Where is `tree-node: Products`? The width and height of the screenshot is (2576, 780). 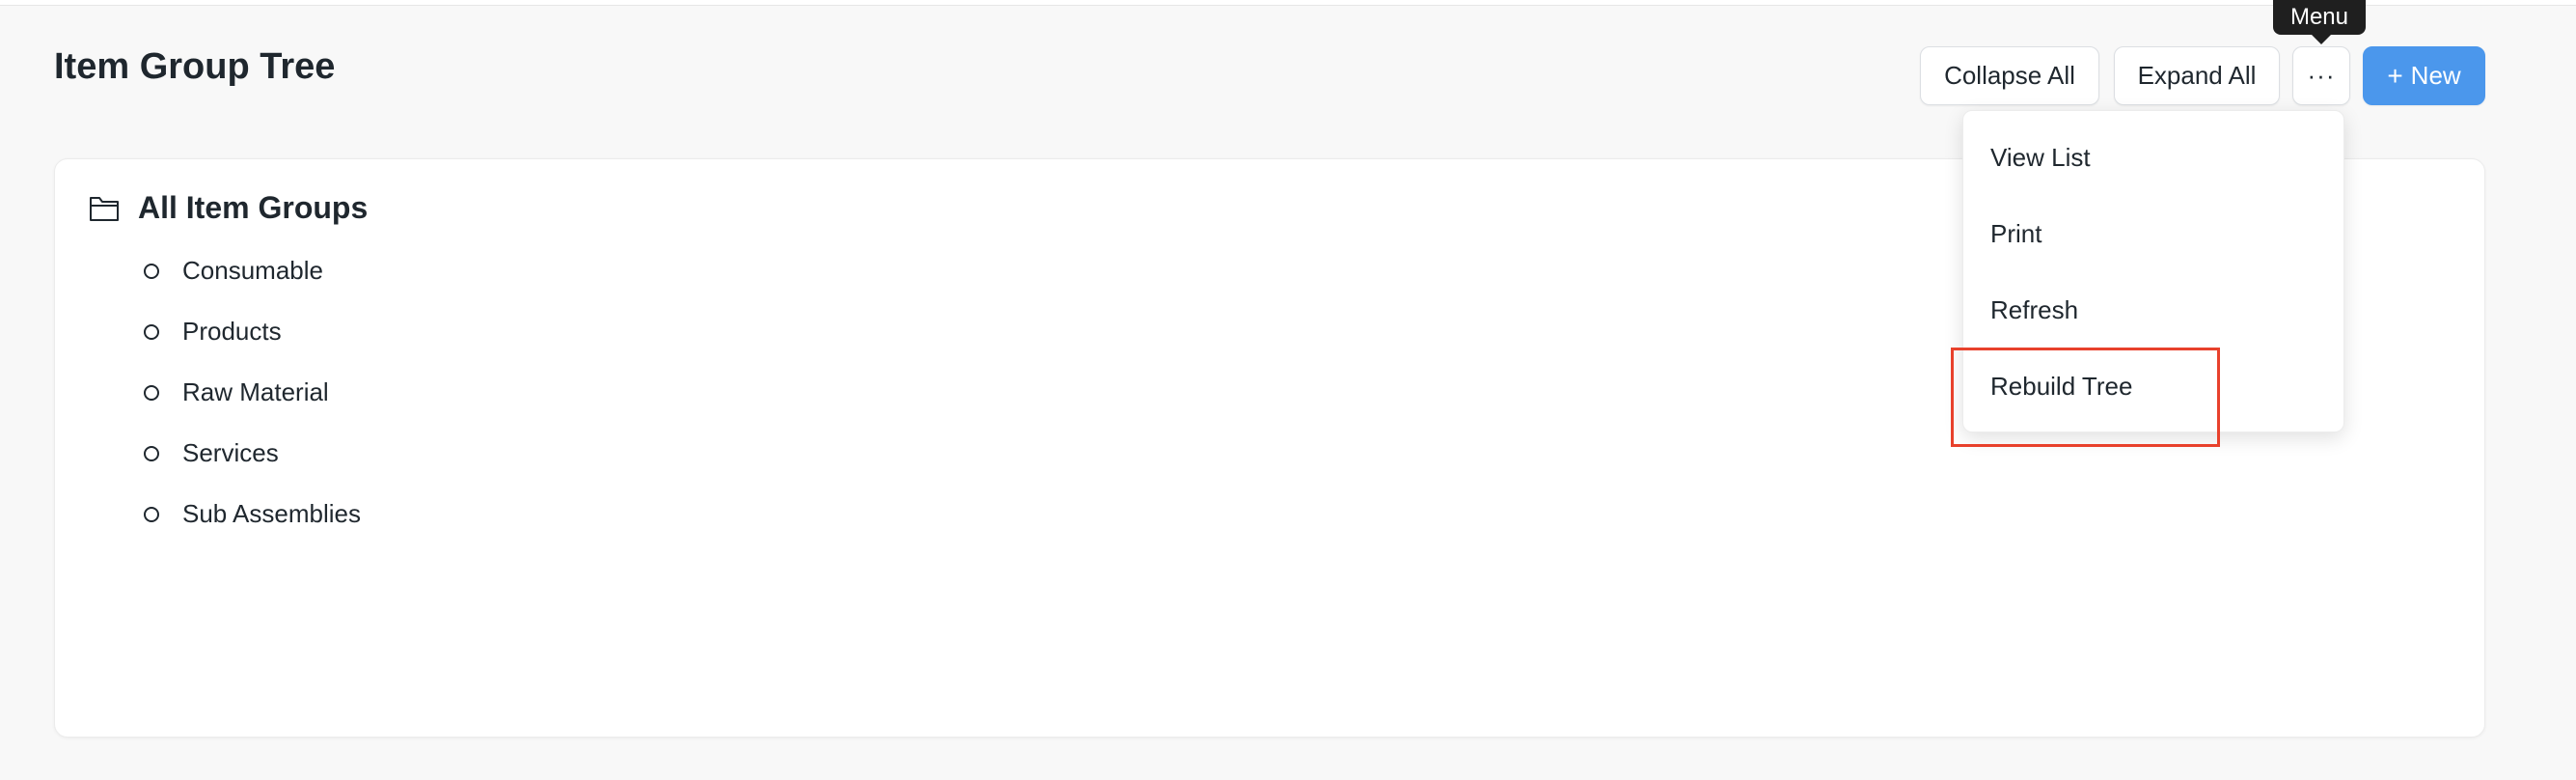
tree-node: Products is located at coordinates (252, 331).